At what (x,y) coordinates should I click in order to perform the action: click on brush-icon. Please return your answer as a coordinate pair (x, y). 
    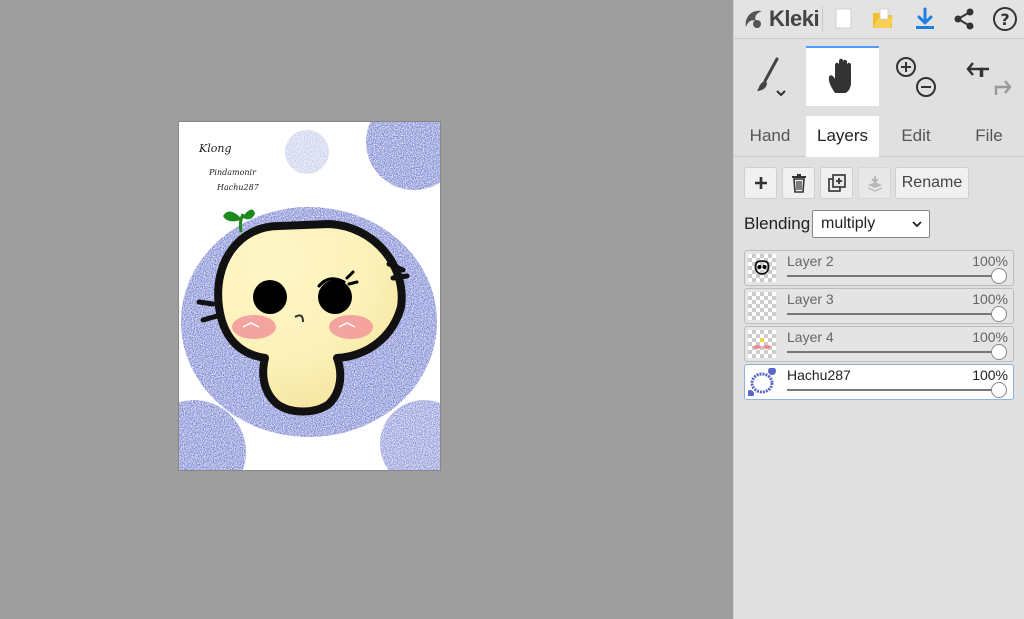
    Looking at the image, I should click on (771, 77).